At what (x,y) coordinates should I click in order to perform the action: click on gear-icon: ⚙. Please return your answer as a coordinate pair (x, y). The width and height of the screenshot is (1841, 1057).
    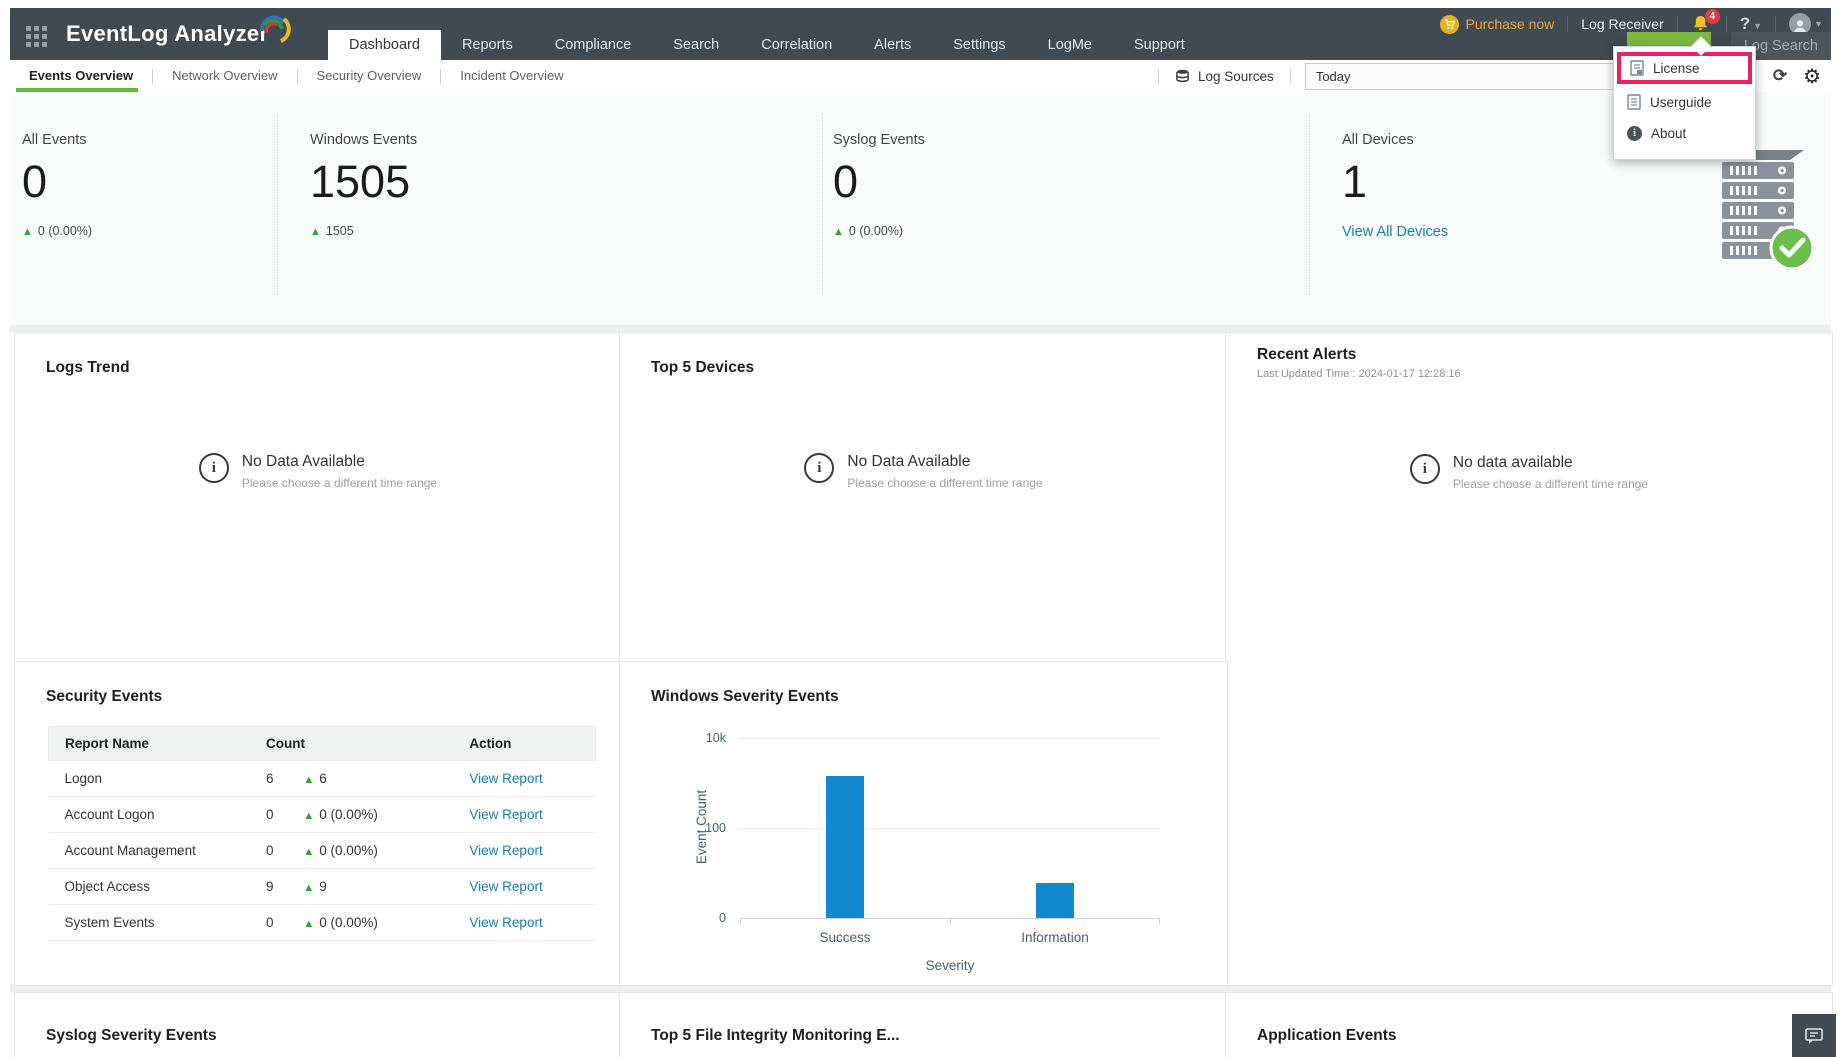
    Looking at the image, I should click on (1815, 76).